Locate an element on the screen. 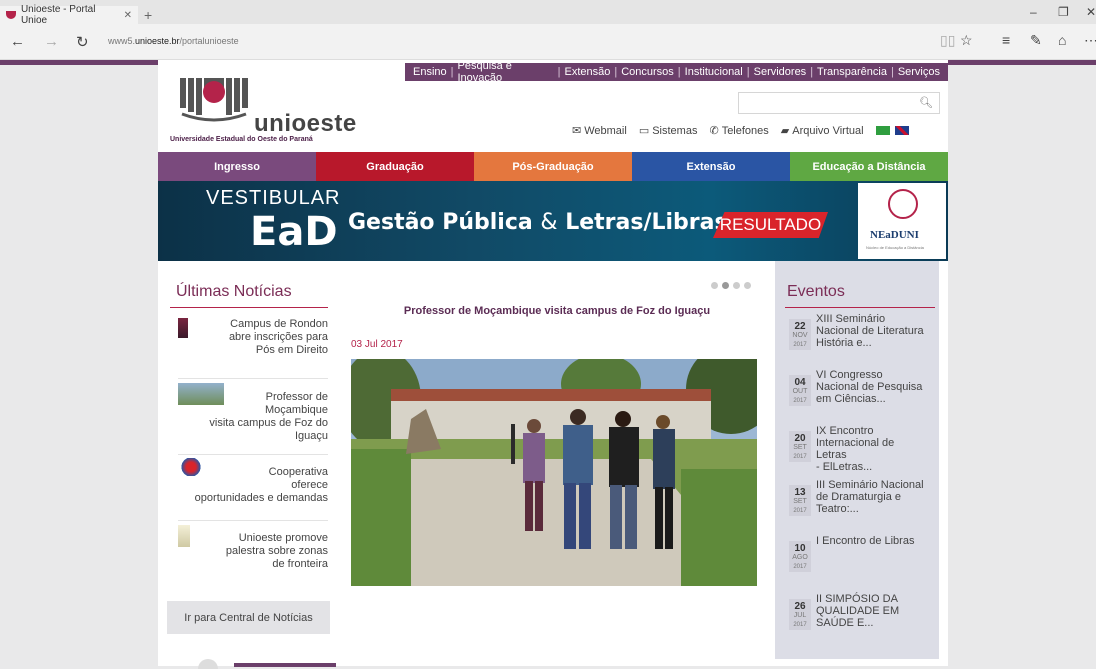 This screenshot has width=1096, height=669. main-menu-item-1: Graduação is located at coordinates (395, 166).